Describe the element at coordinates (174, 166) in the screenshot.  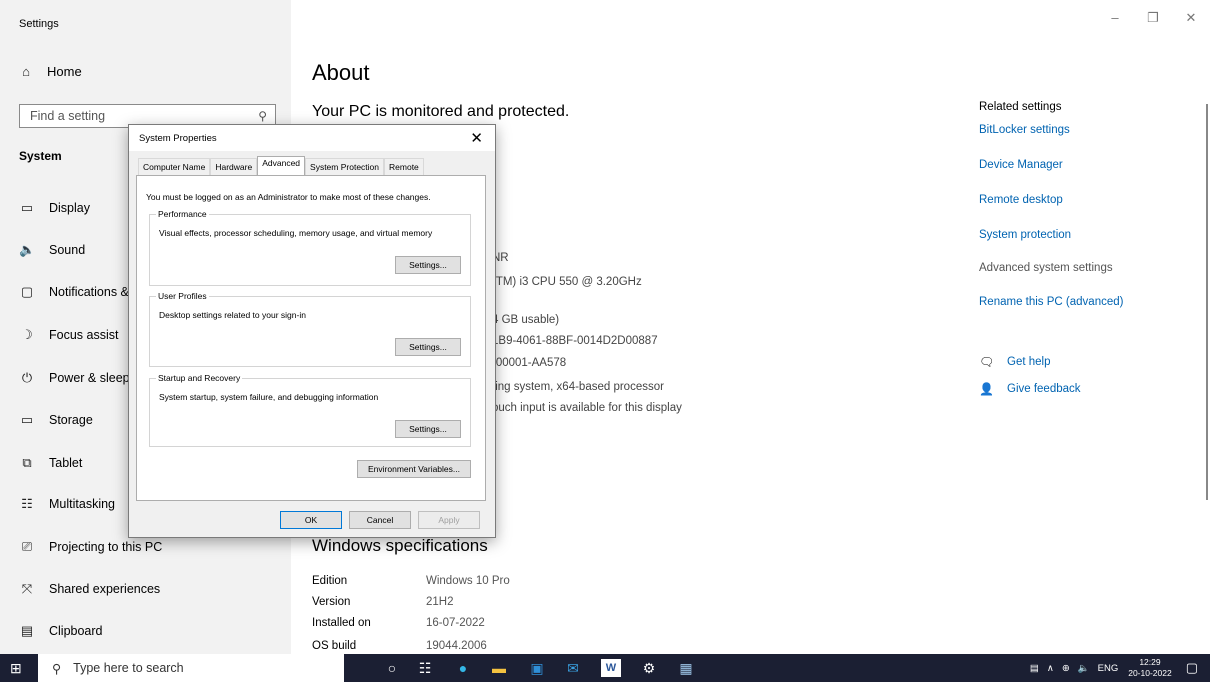
I see `tab-computer-name: Computer Name` at that location.